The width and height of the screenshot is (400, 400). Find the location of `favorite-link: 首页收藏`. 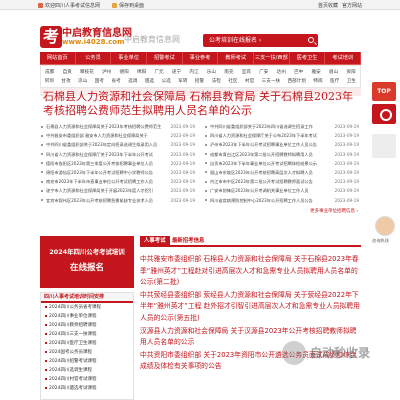

favorite-link: 首页收藏 is located at coordinates (328, 5).